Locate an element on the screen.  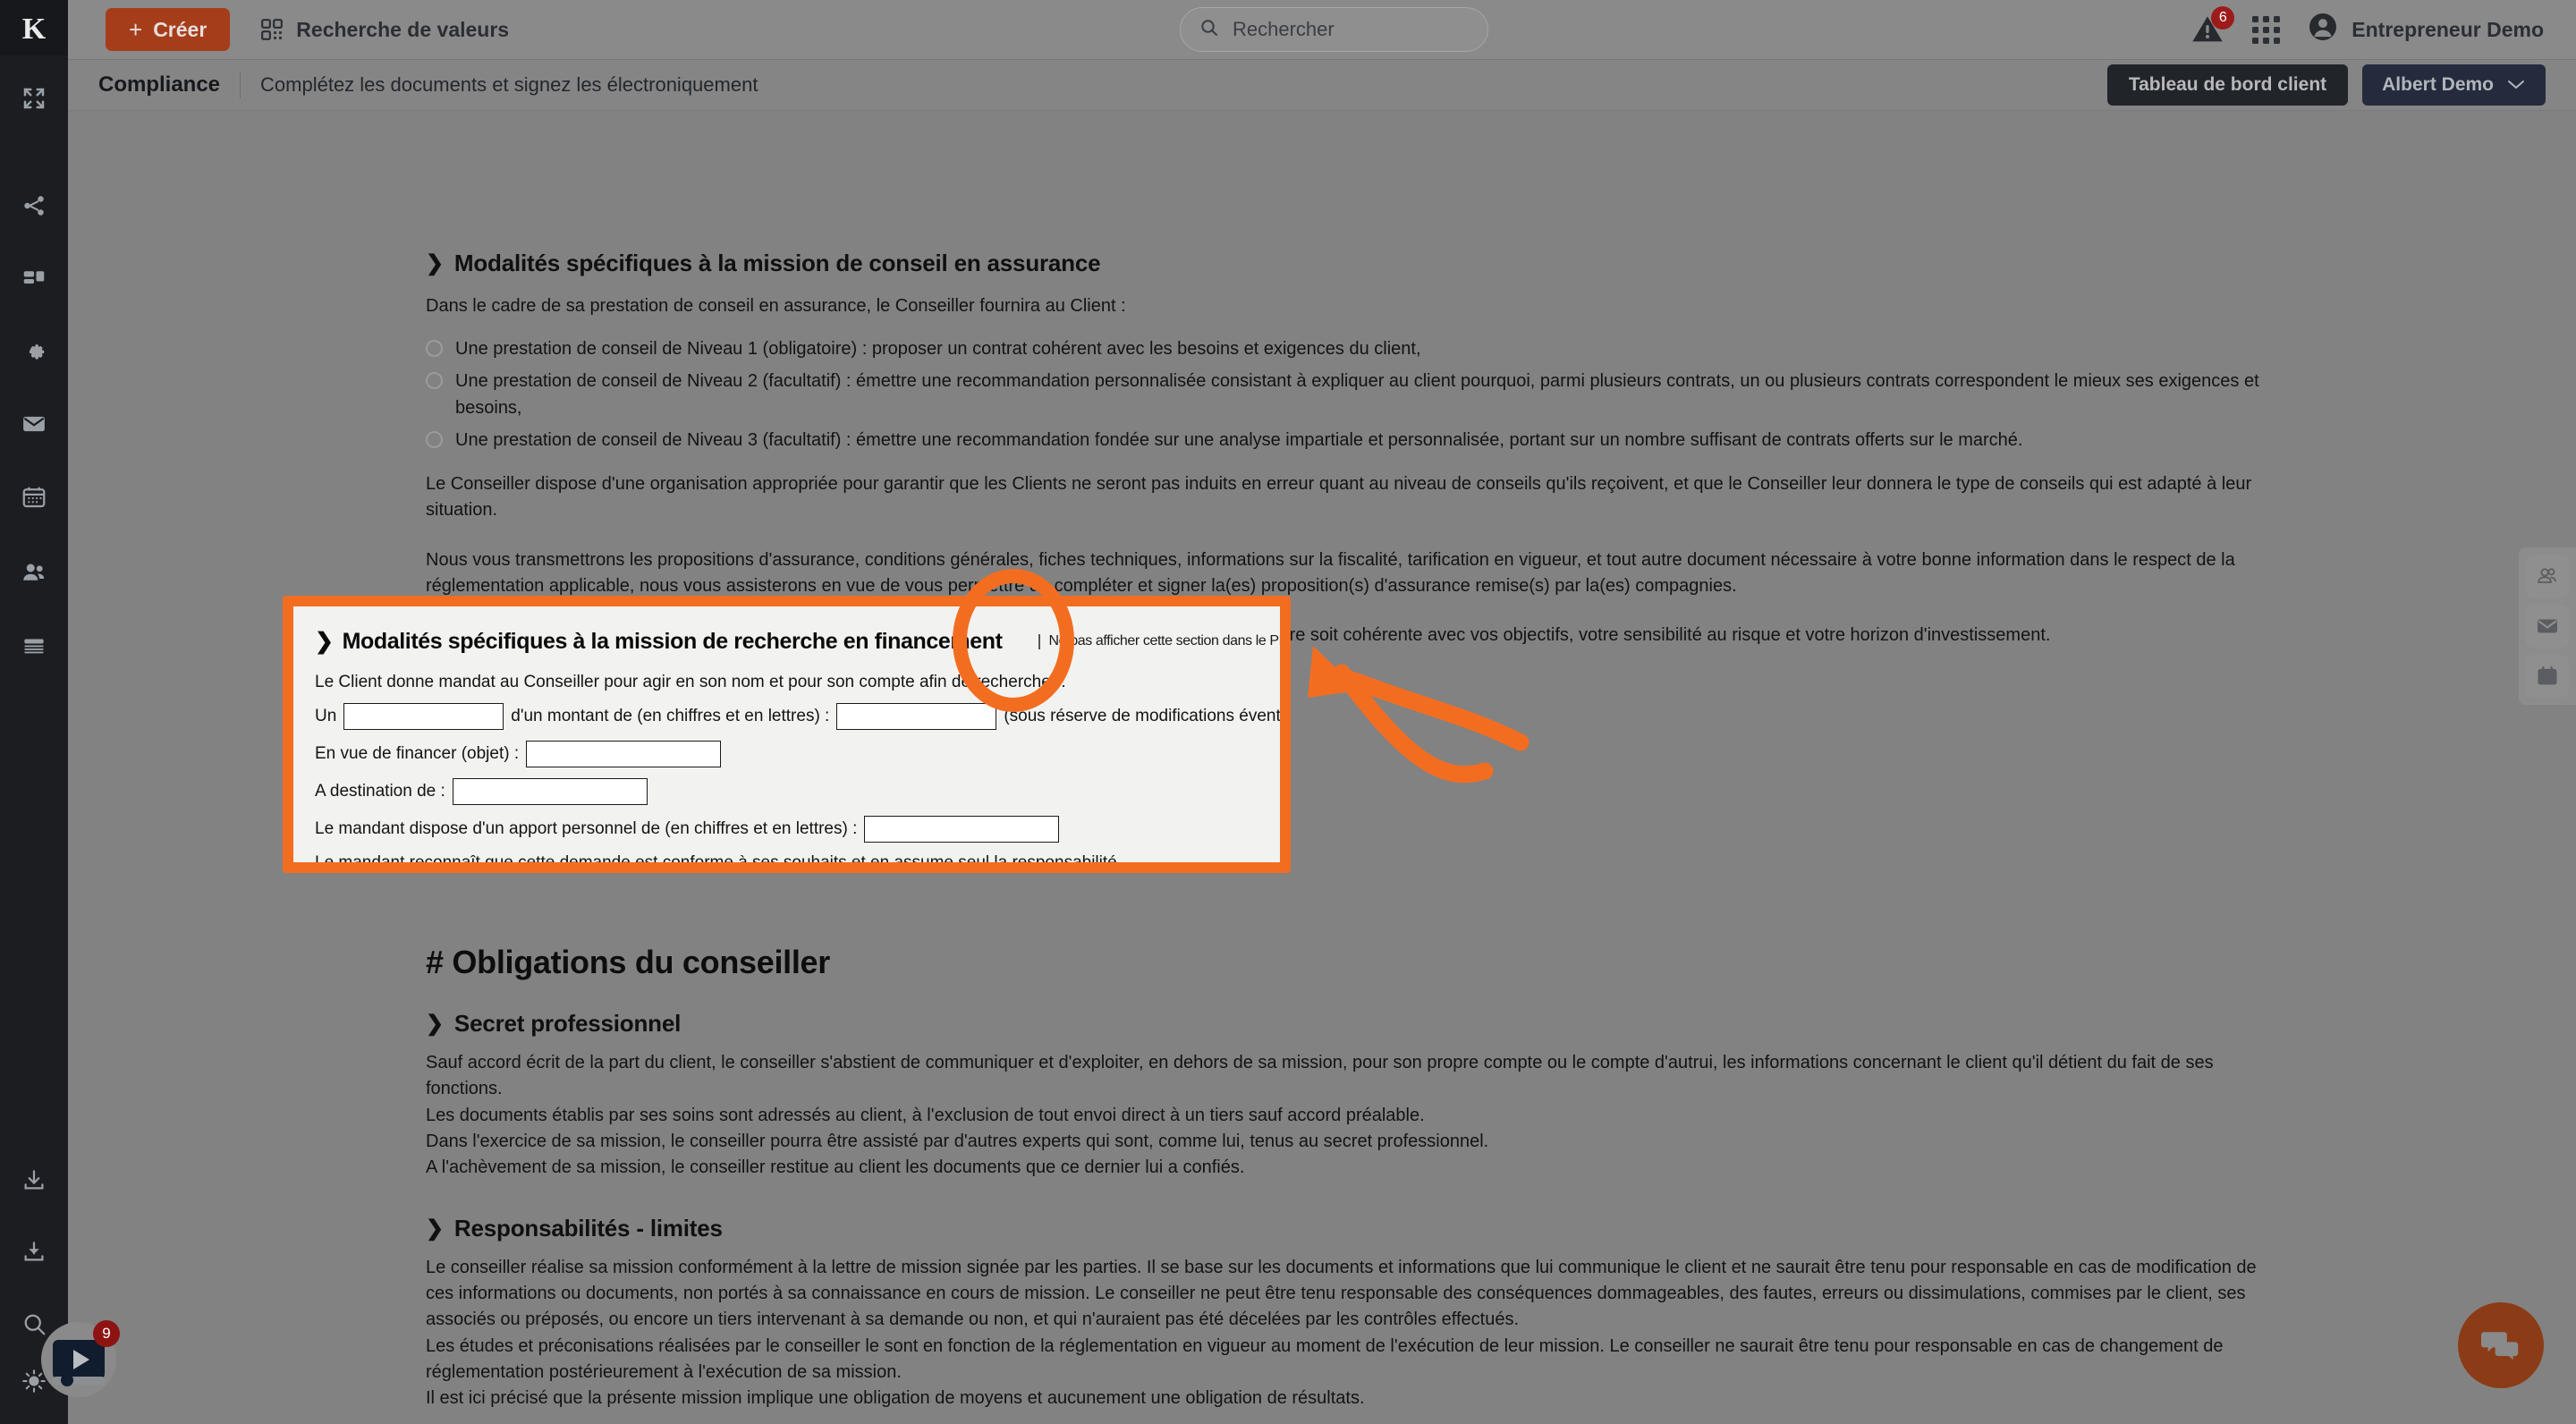
financement-un-prefix: Un is located at coordinates (326, 716).